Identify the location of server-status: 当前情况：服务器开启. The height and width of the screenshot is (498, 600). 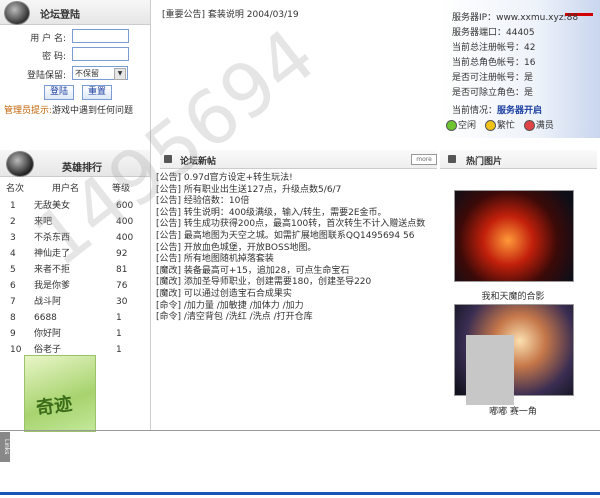
(522, 111).